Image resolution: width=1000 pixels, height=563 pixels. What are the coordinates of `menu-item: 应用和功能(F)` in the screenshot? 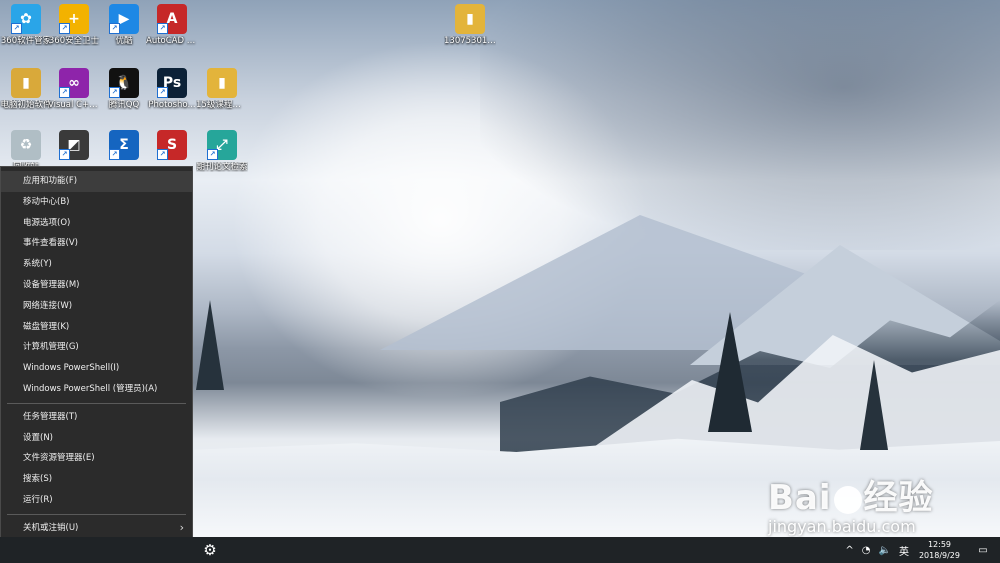 It's located at (96, 181).